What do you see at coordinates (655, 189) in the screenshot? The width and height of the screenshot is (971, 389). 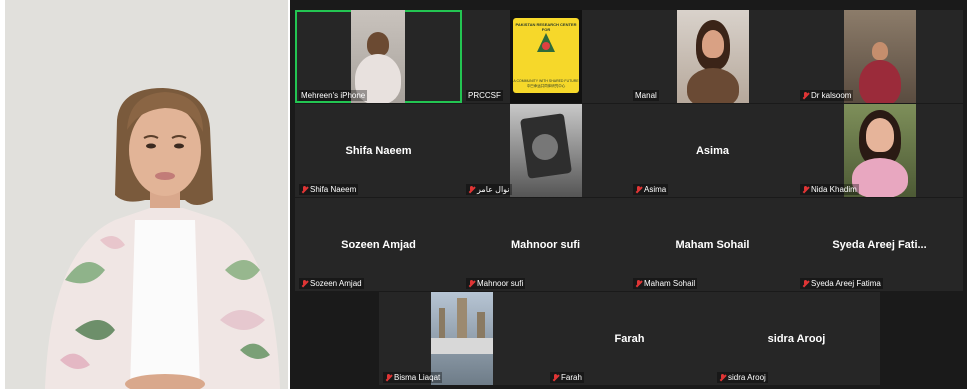 I see `participant-name: Asima` at bounding box center [655, 189].